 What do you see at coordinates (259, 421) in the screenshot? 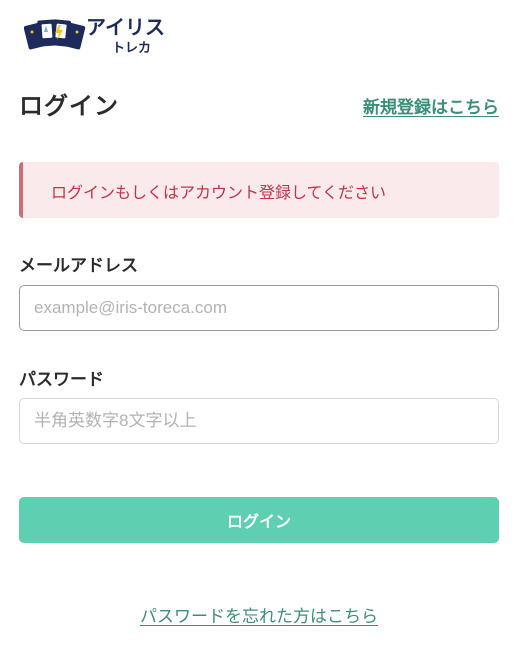
I see `password-input` at bounding box center [259, 421].